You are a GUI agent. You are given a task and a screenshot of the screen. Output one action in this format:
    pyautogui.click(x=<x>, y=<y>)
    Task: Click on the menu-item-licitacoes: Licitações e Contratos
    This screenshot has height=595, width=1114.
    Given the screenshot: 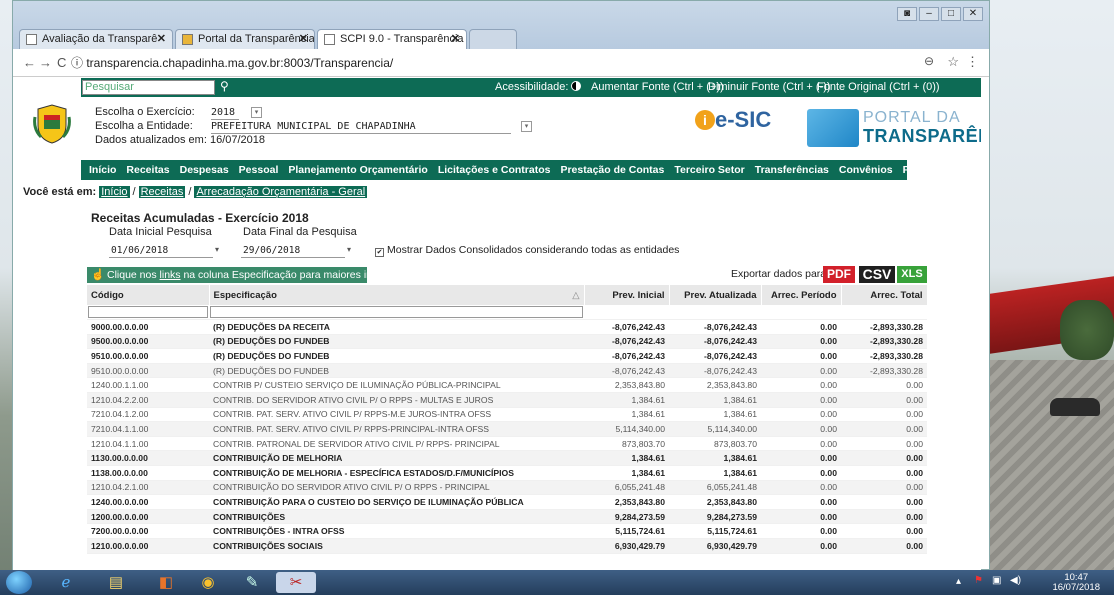 What is the action you would take?
    pyautogui.click(x=494, y=170)
    